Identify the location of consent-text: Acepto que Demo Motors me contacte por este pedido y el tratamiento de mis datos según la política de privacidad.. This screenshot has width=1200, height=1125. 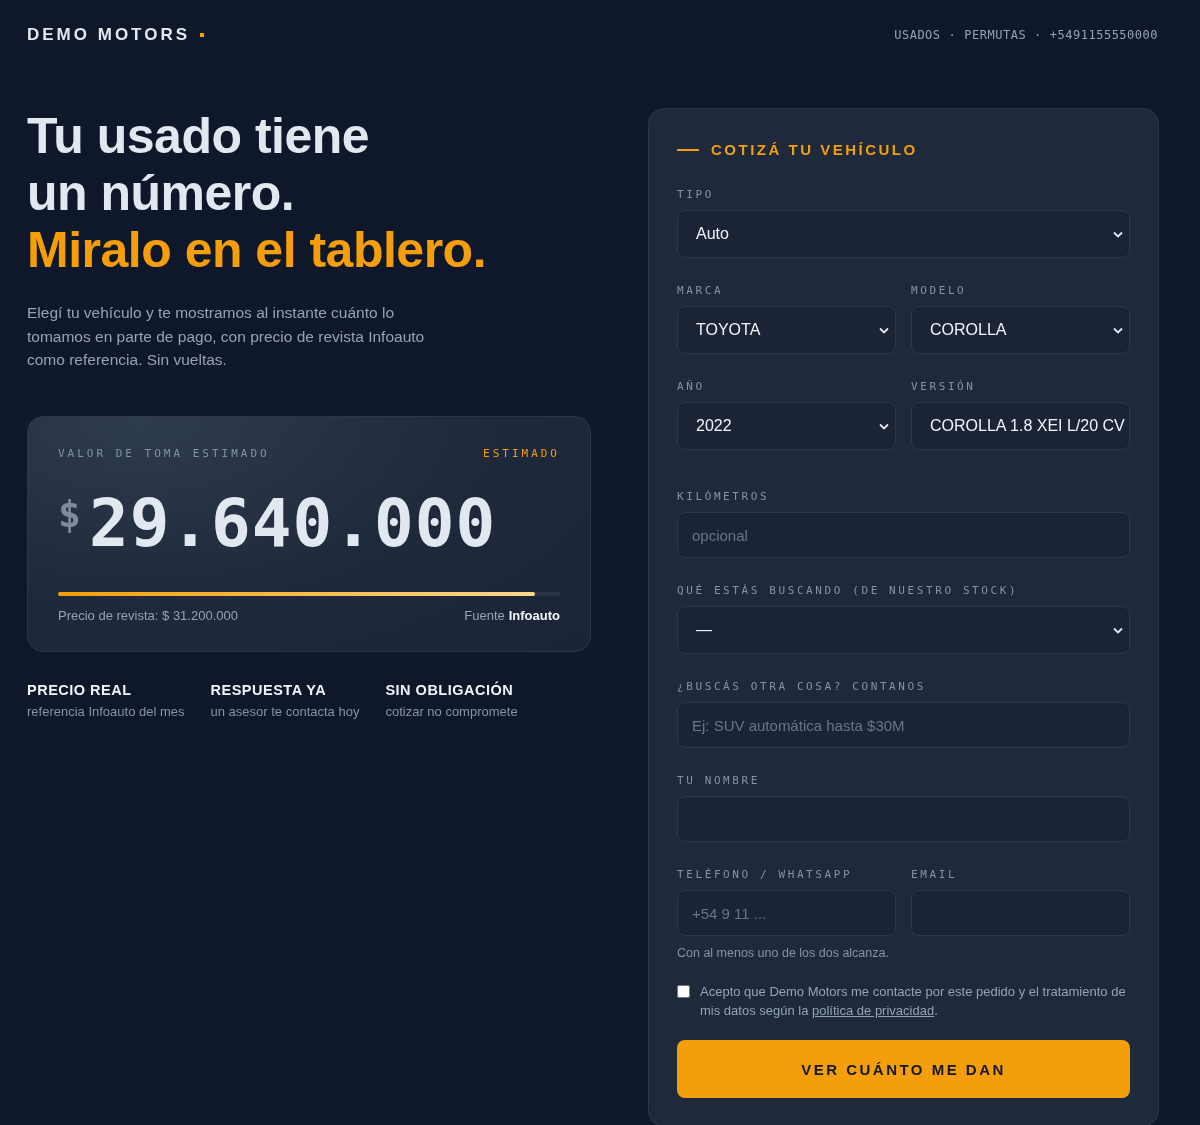
(913, 1001).